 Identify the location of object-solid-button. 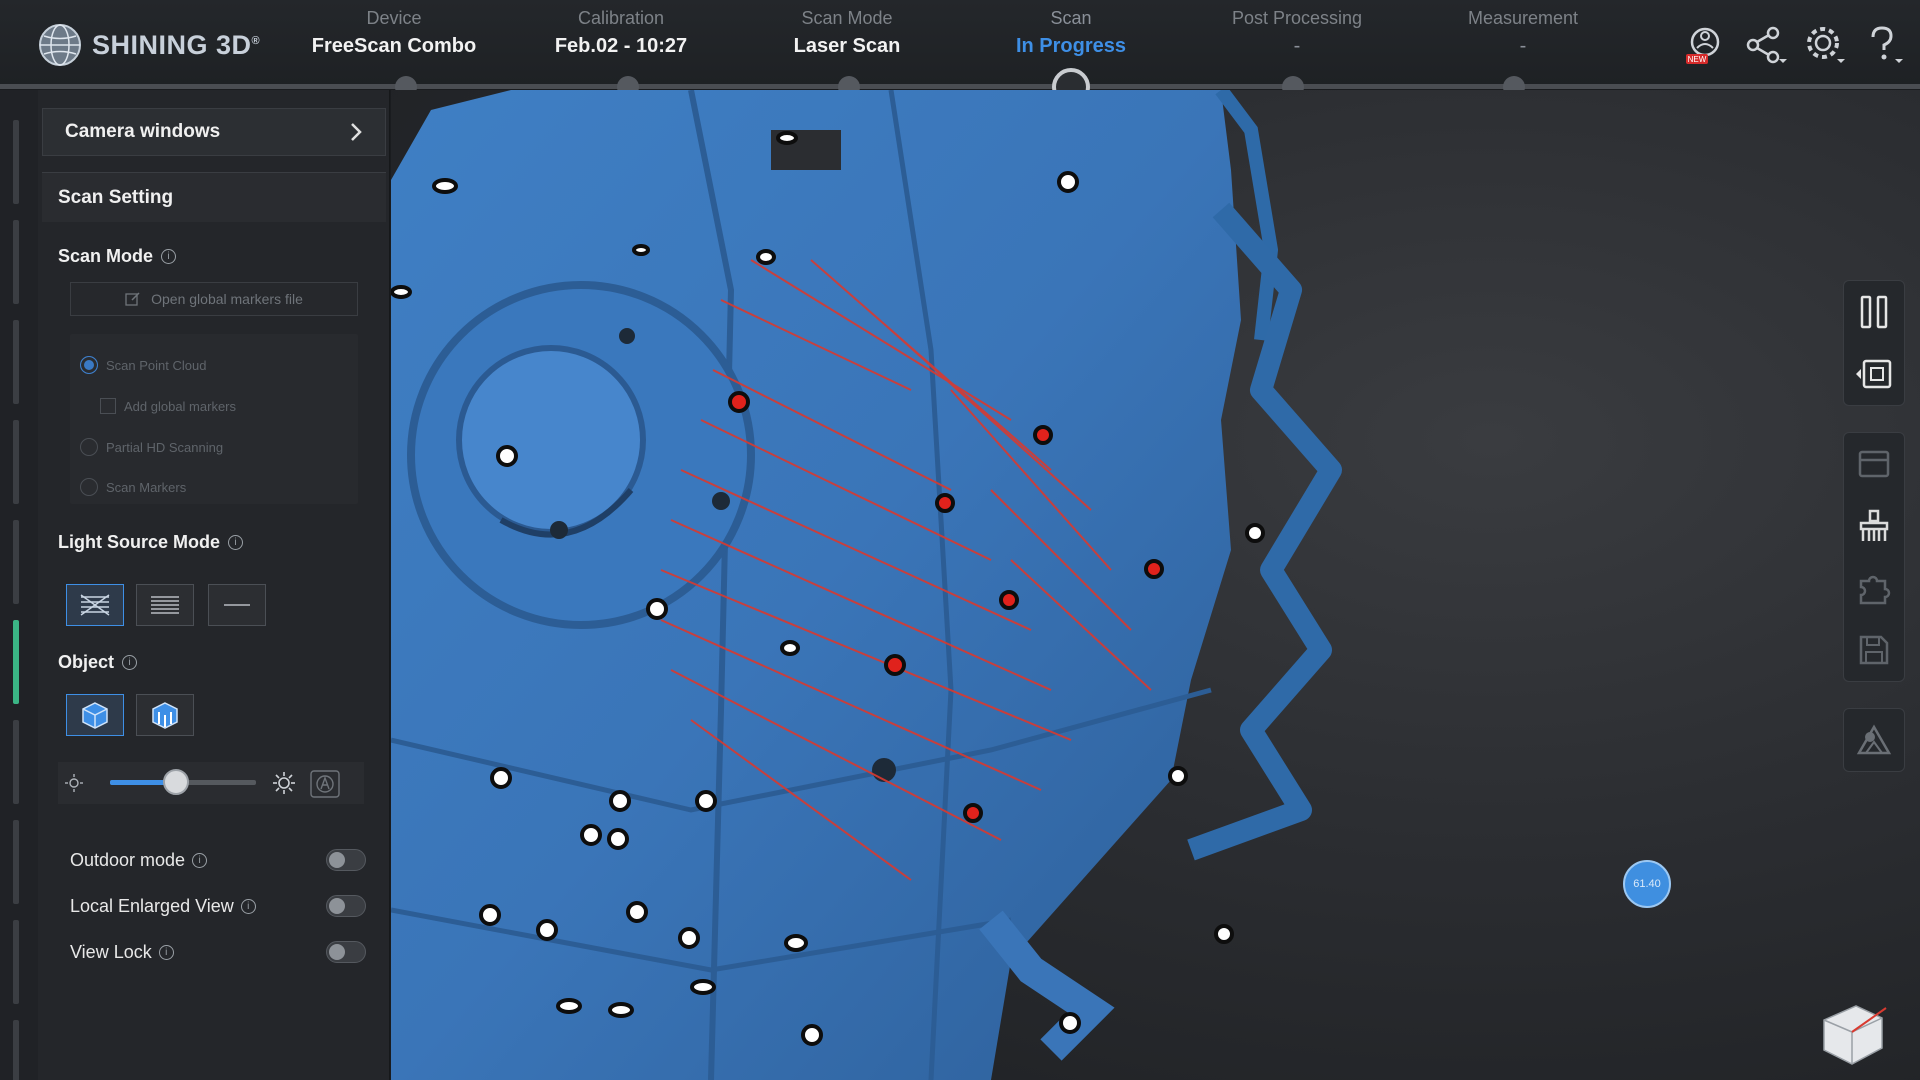
(95, 715).